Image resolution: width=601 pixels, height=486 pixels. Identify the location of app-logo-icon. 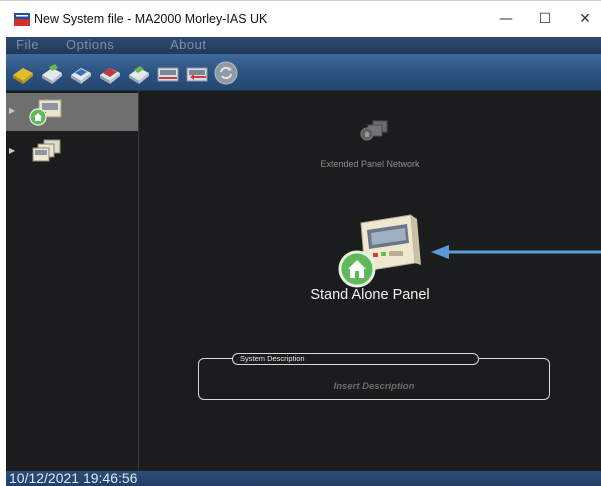
(22, 19).